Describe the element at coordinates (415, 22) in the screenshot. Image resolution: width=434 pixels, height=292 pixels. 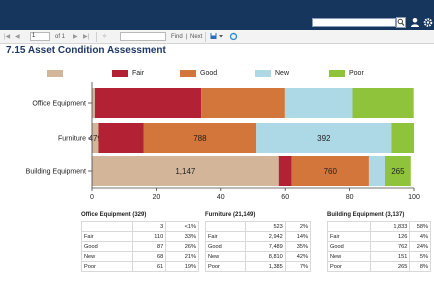
I see `user-icon` at that location.